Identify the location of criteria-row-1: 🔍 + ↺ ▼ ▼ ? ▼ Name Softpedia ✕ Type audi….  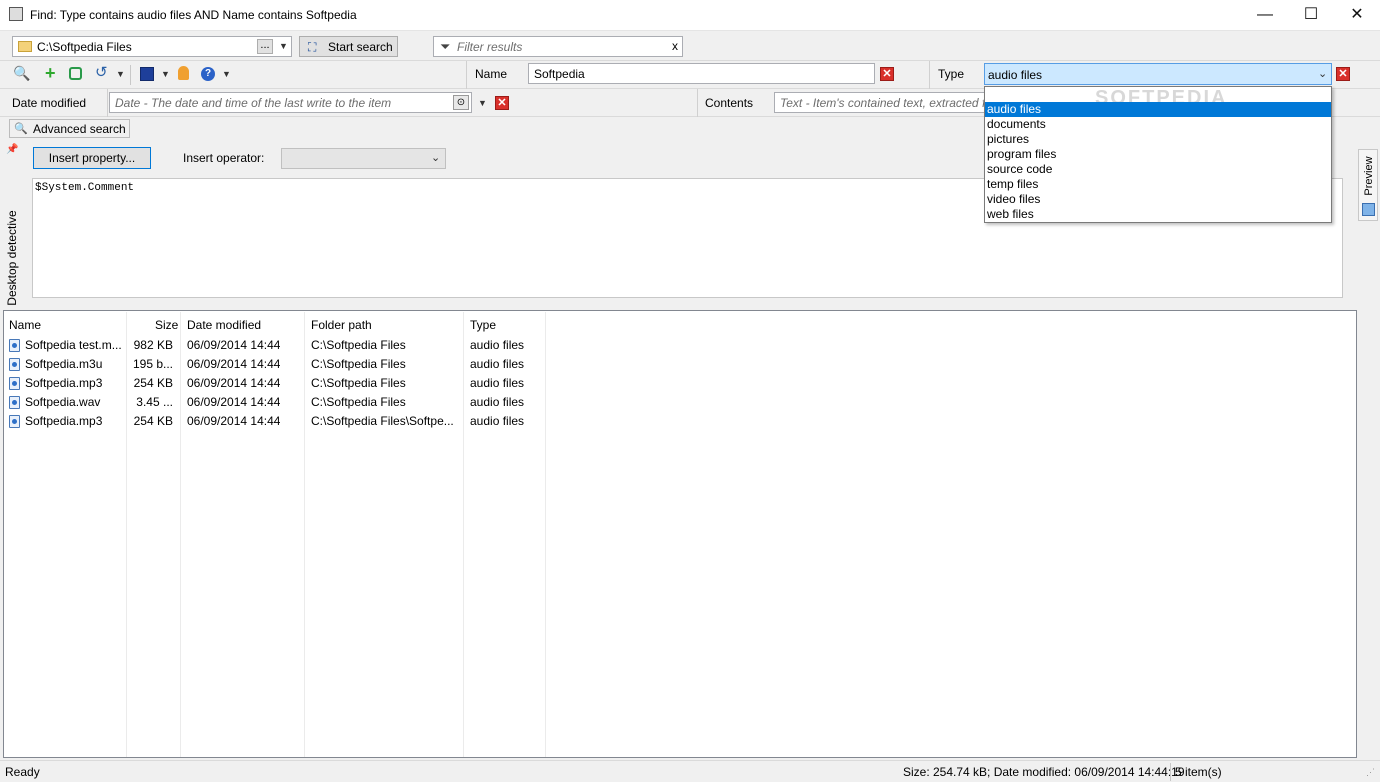
(690, 75).